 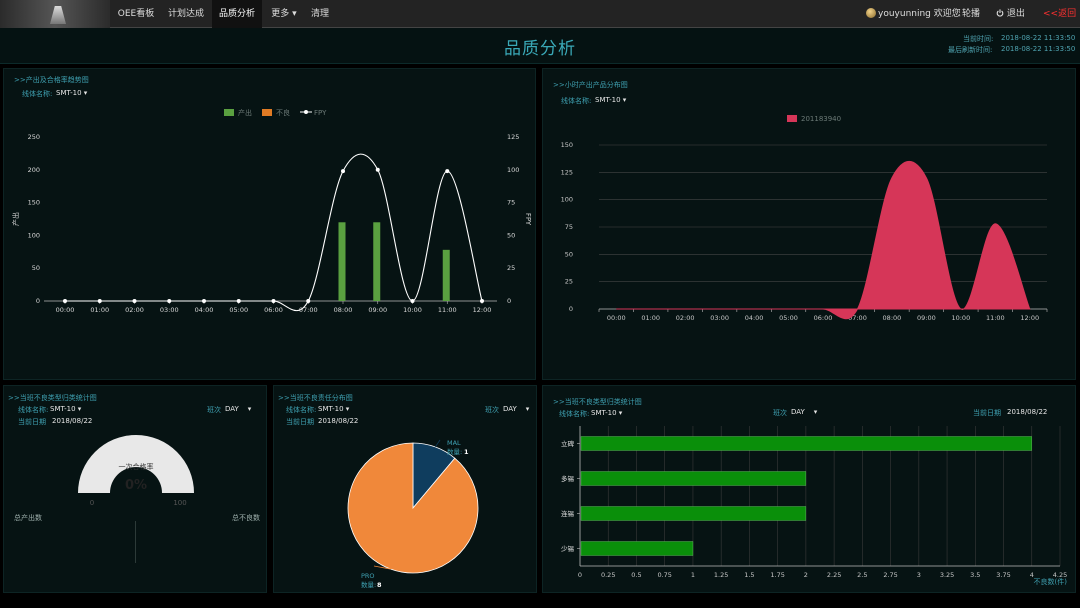 What do you see at coordinates (368, 584) in the screenshot?
I see `pie-label-pro-count-label: 数量:` at bounding box center [368, 584].